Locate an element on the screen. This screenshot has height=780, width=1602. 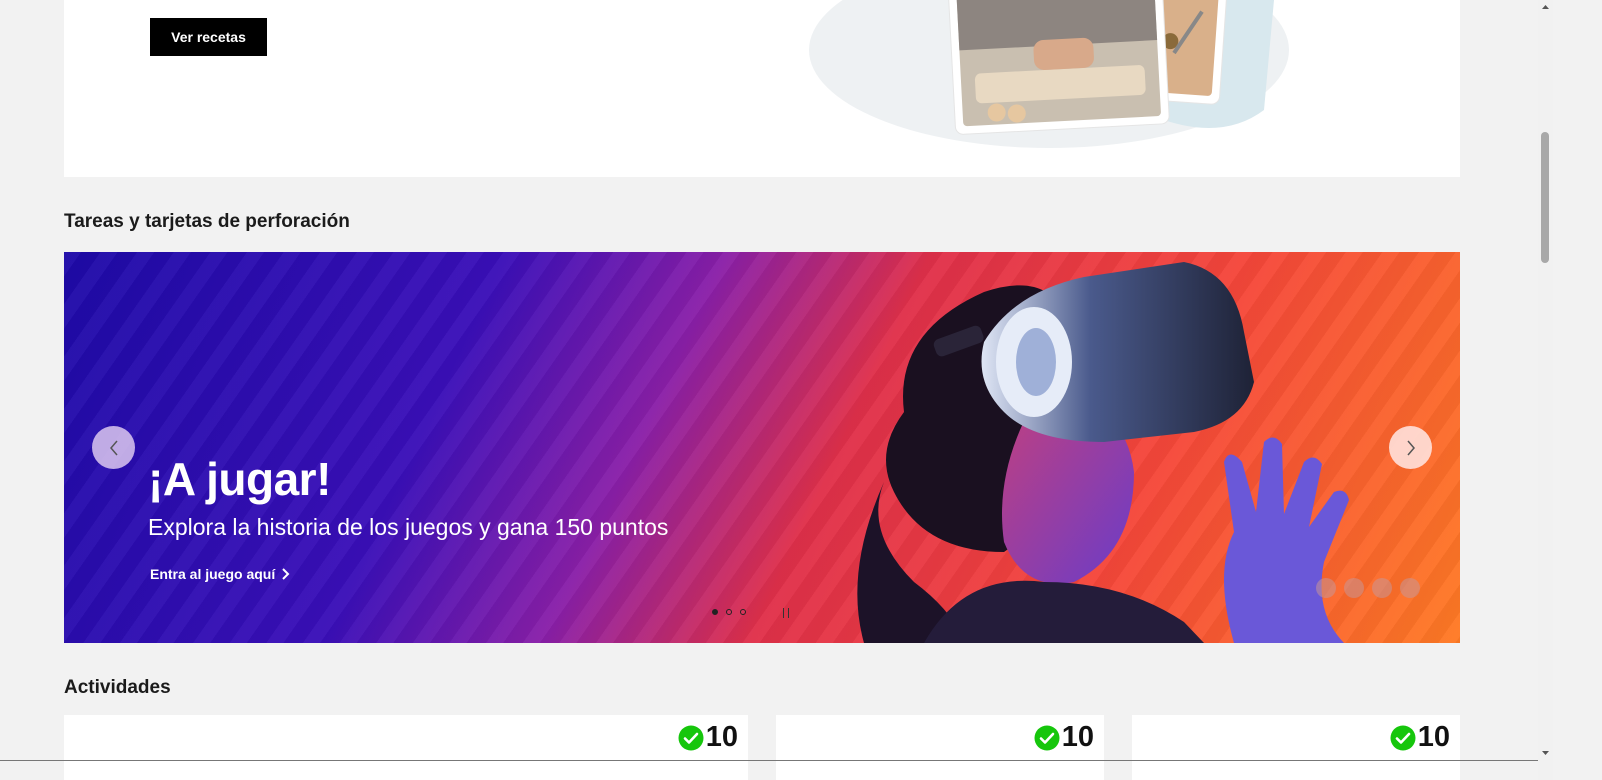
carousel-next-button is located at coordinates (1410, 447).